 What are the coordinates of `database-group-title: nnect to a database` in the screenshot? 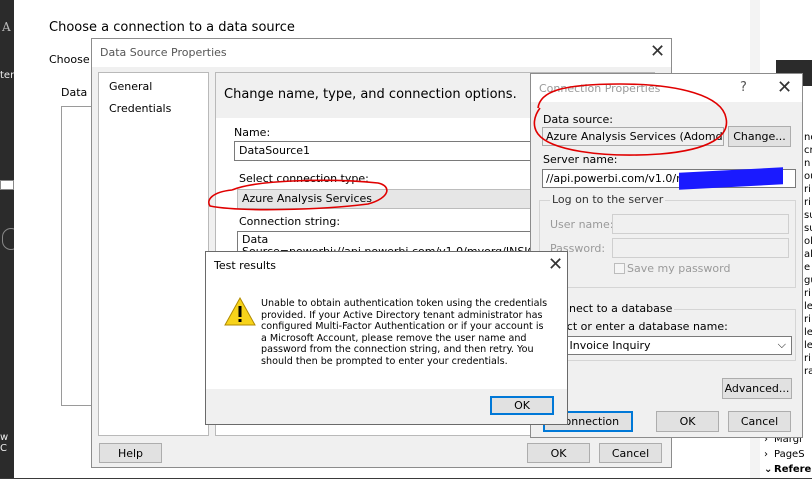 It's located at (617, 308).